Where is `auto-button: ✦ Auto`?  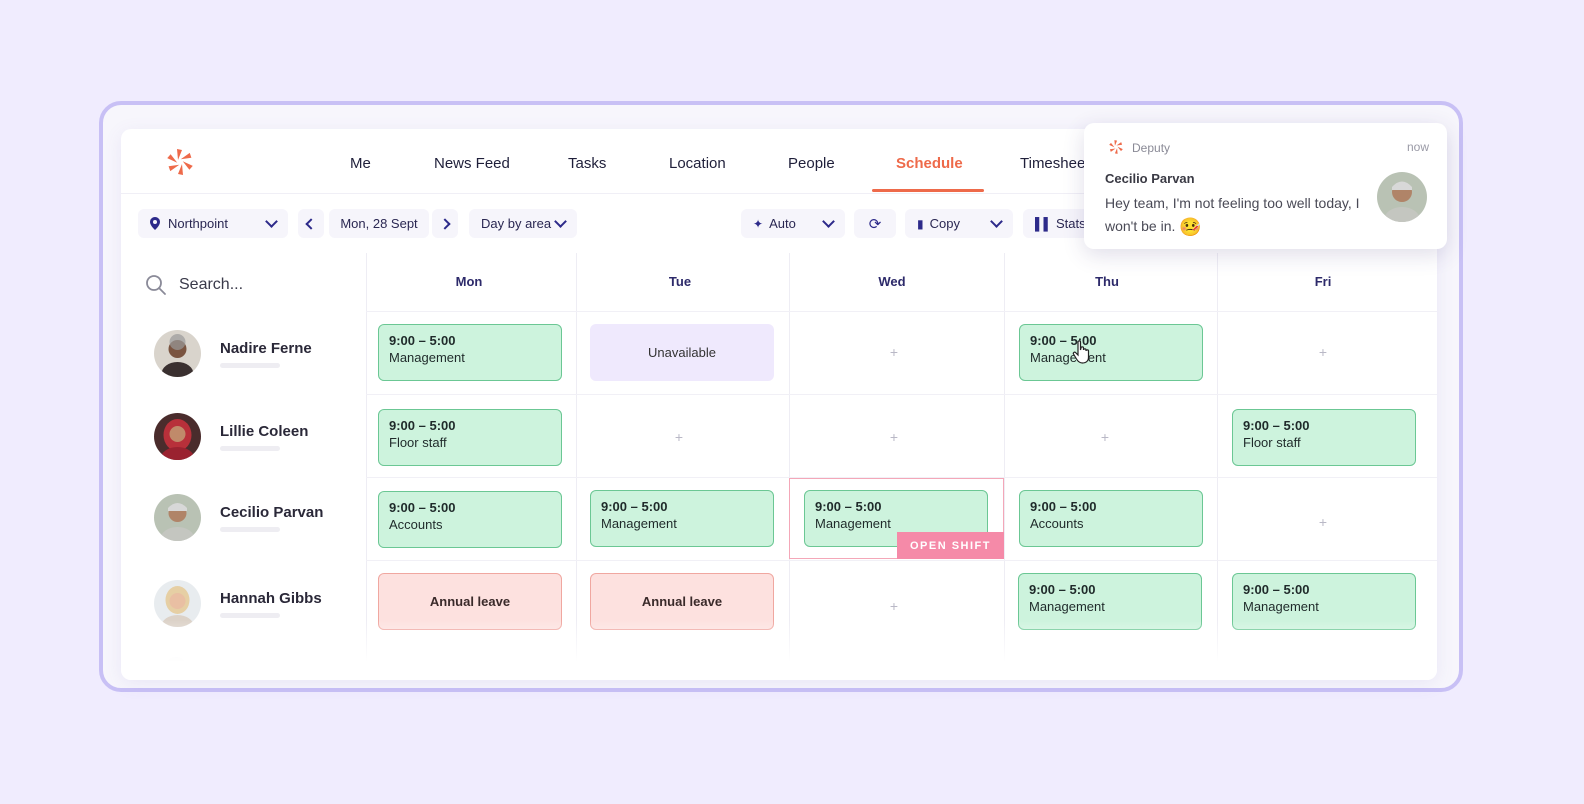 auto-button: ✦ Auto is located at coordinates (793, 223).